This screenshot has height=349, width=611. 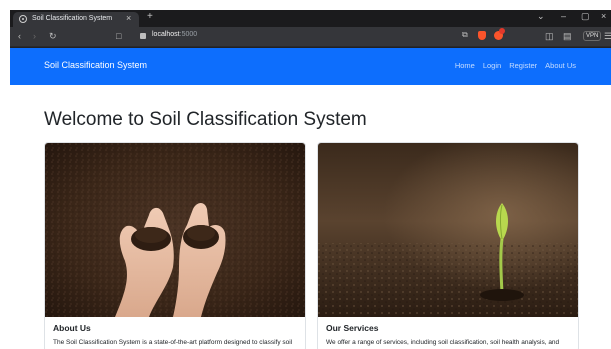 I want to click on sidebar-icon: ◫, so click(x=549, y=36).